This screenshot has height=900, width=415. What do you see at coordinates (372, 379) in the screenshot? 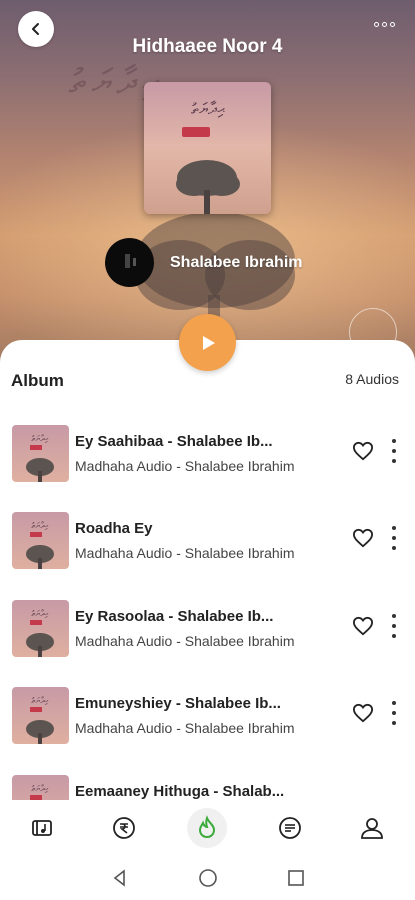
I see `audio-count: 8 Audios` at bounding box center [372, 379].